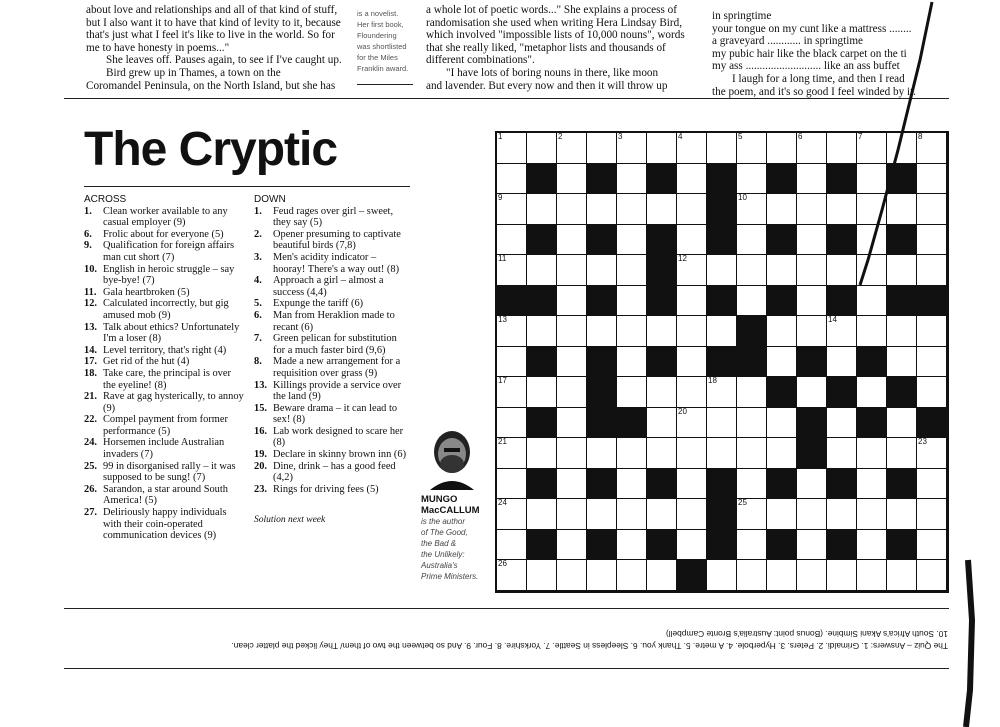 The height and width of the screenshot is (727, 1000). I want to click on grid-cell: 11, so click(512, 270).